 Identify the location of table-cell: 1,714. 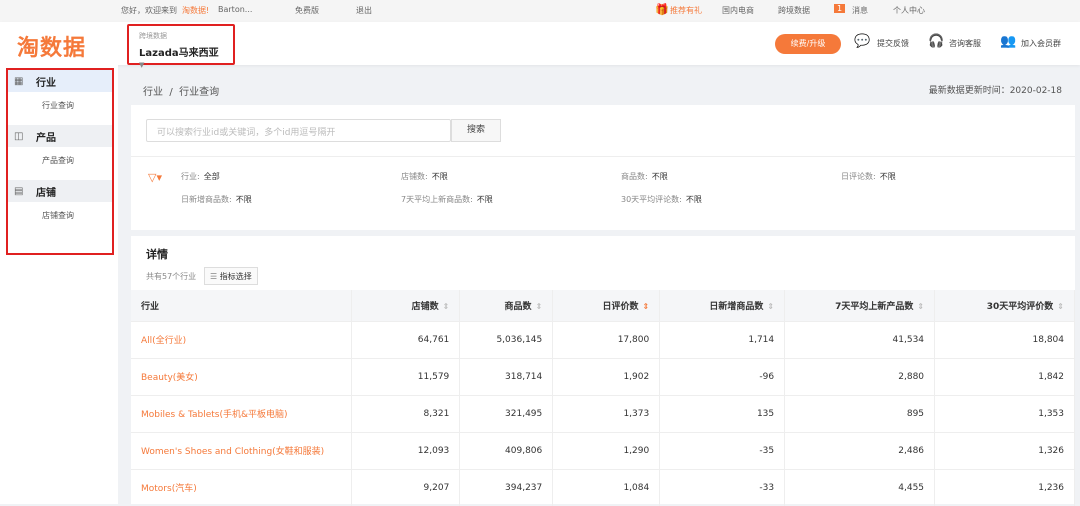
(722, 339).